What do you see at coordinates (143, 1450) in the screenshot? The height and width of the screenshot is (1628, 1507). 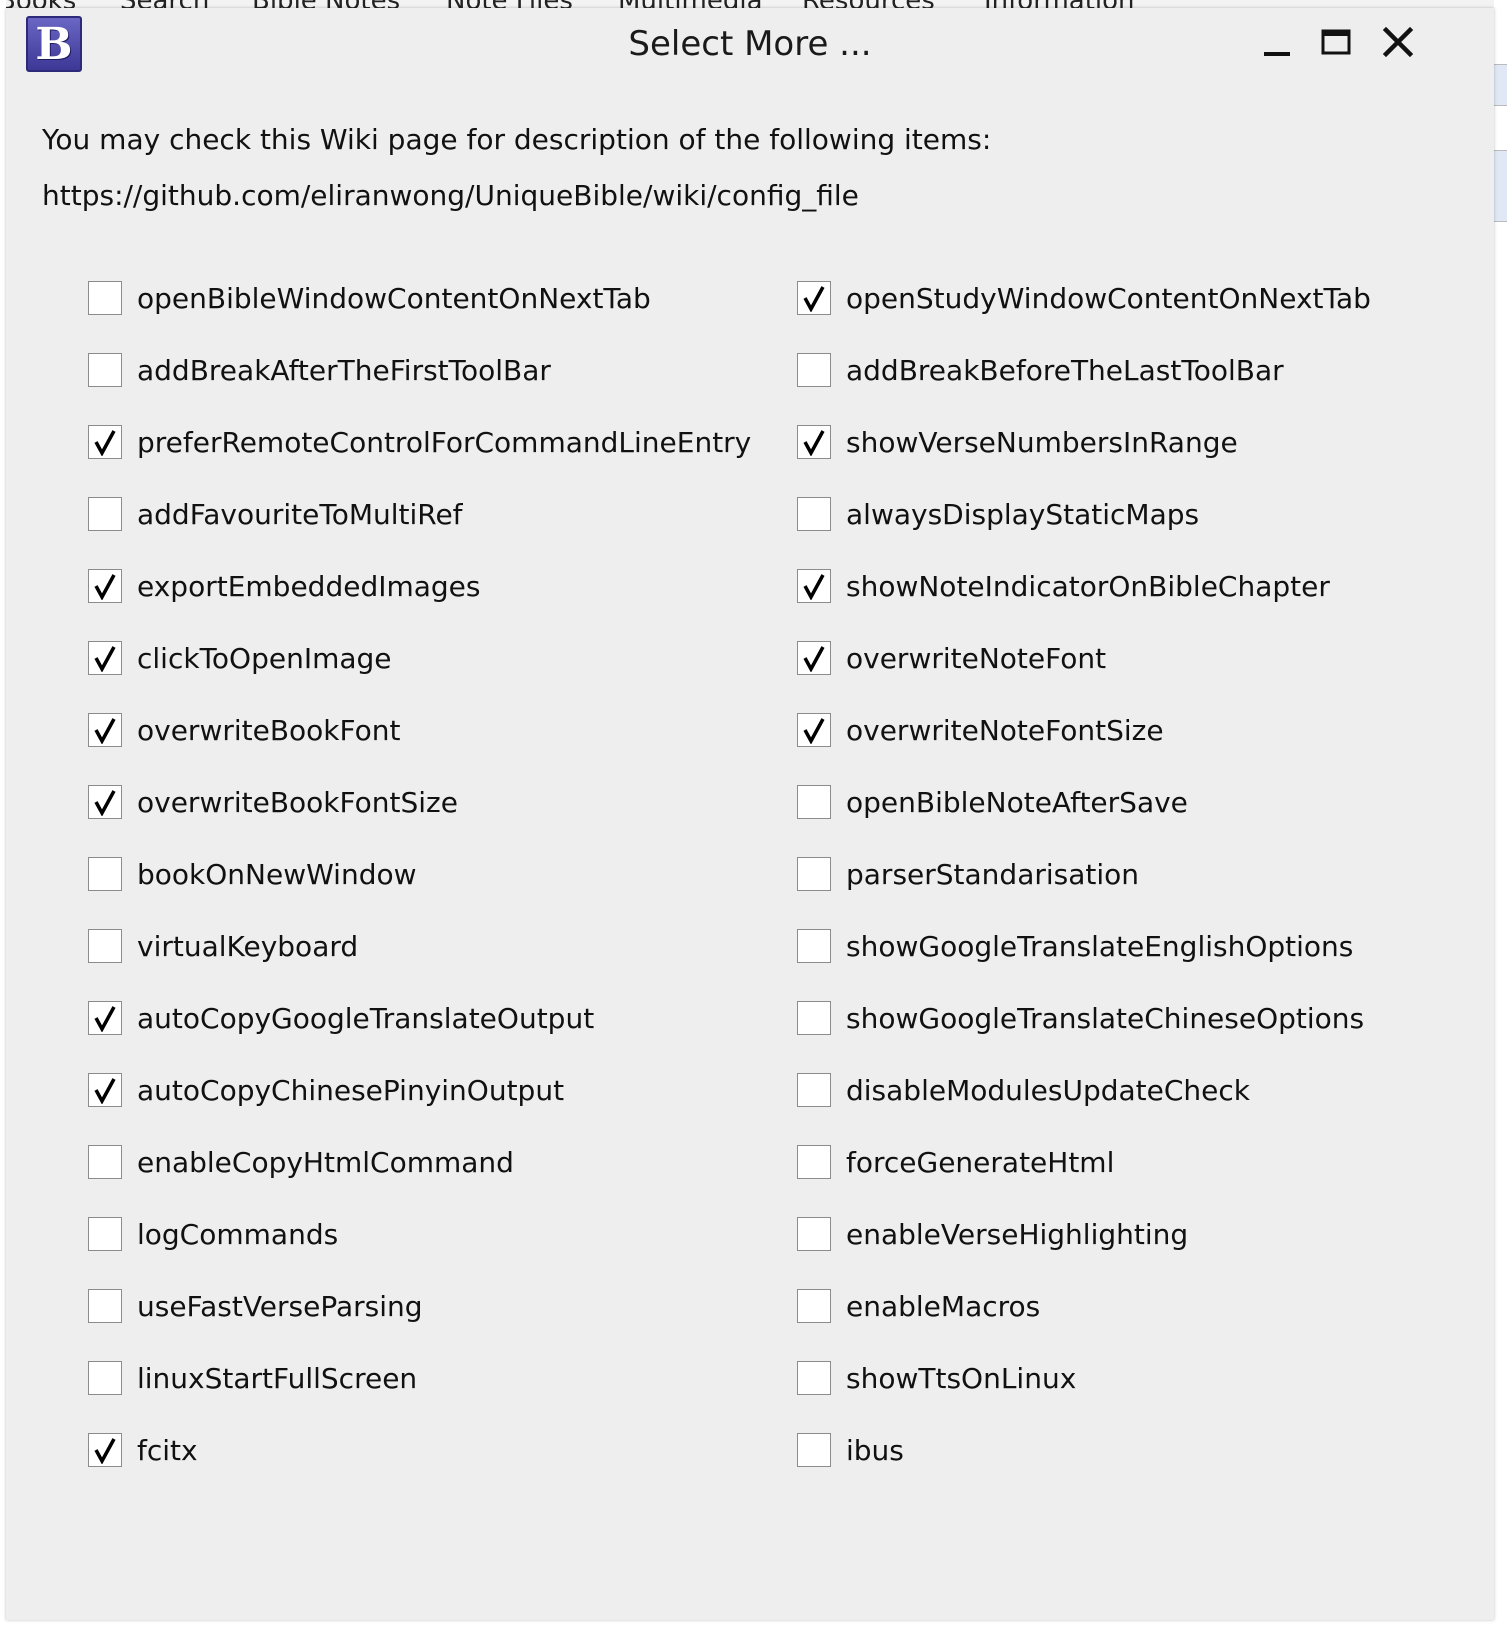 I see `option-fcitx: fcitx` at bounding box center [143, 1450].